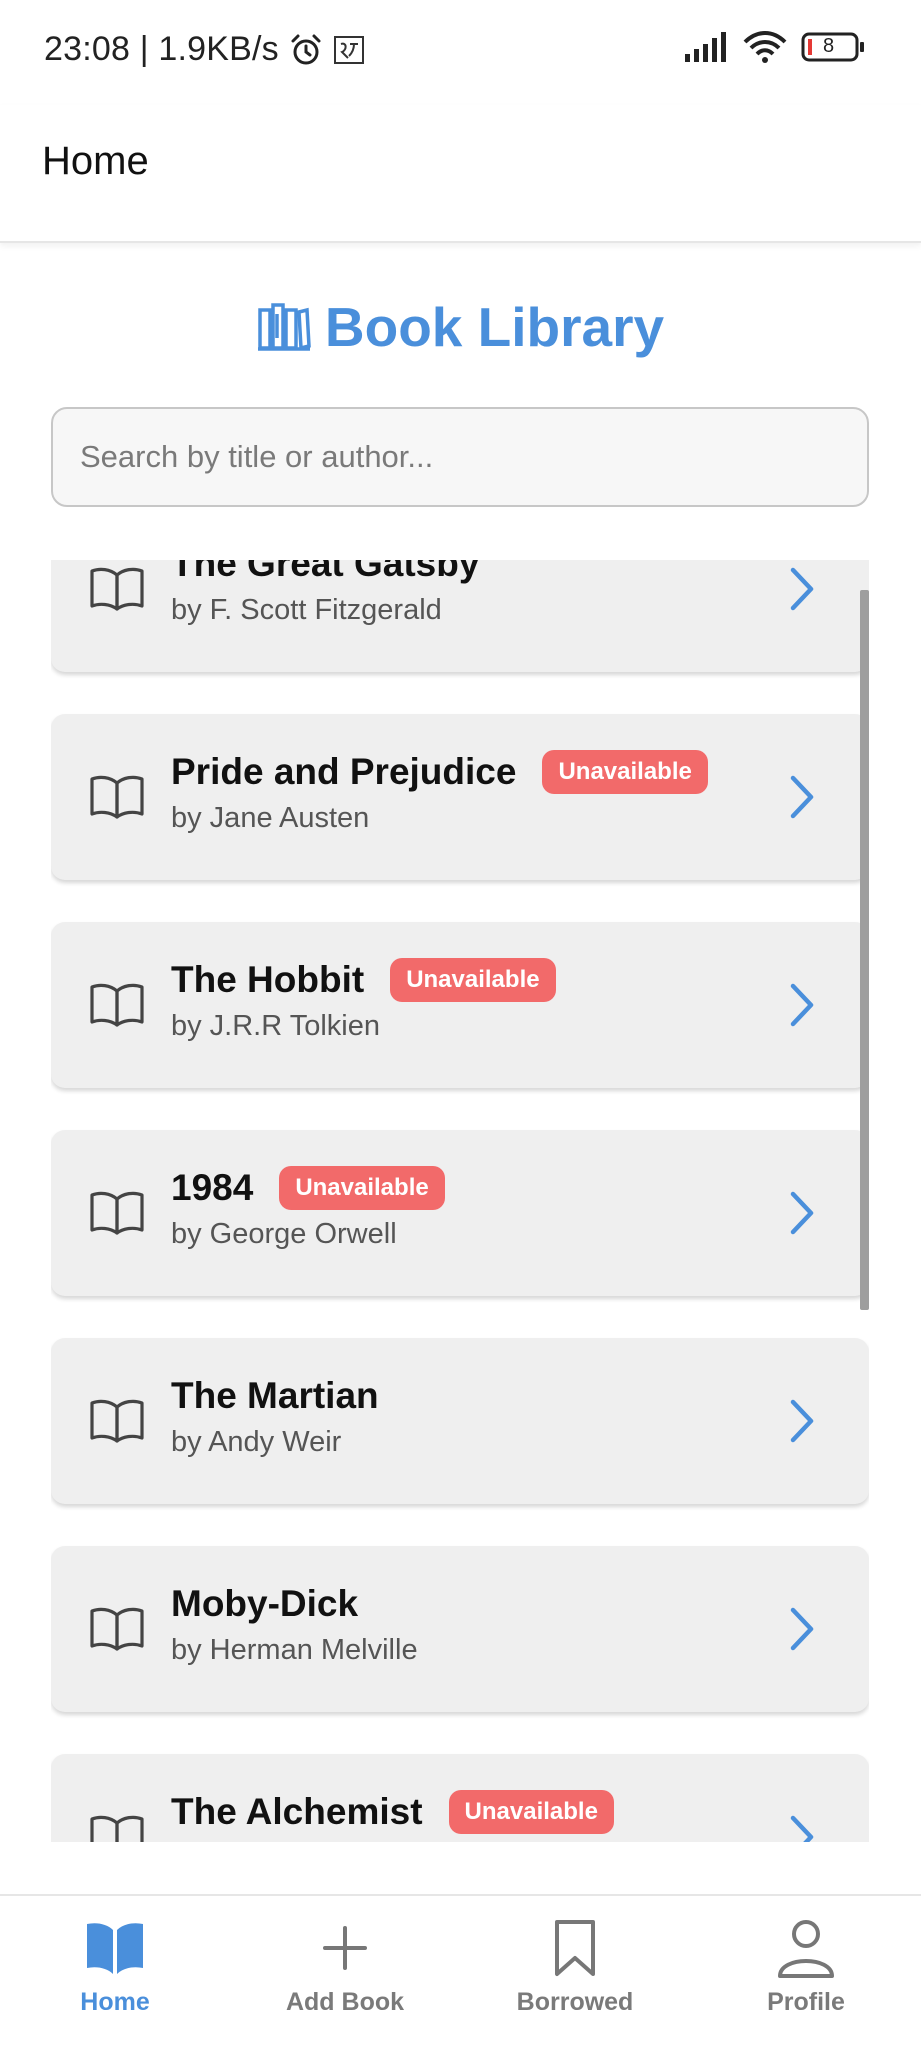 The width and height of the screenshot is (921, 2048). Describe the element at coordinates (460, 52) in the screenshot. I see `status-bar: 23:08 | 1.9KB/s 8` at that location.